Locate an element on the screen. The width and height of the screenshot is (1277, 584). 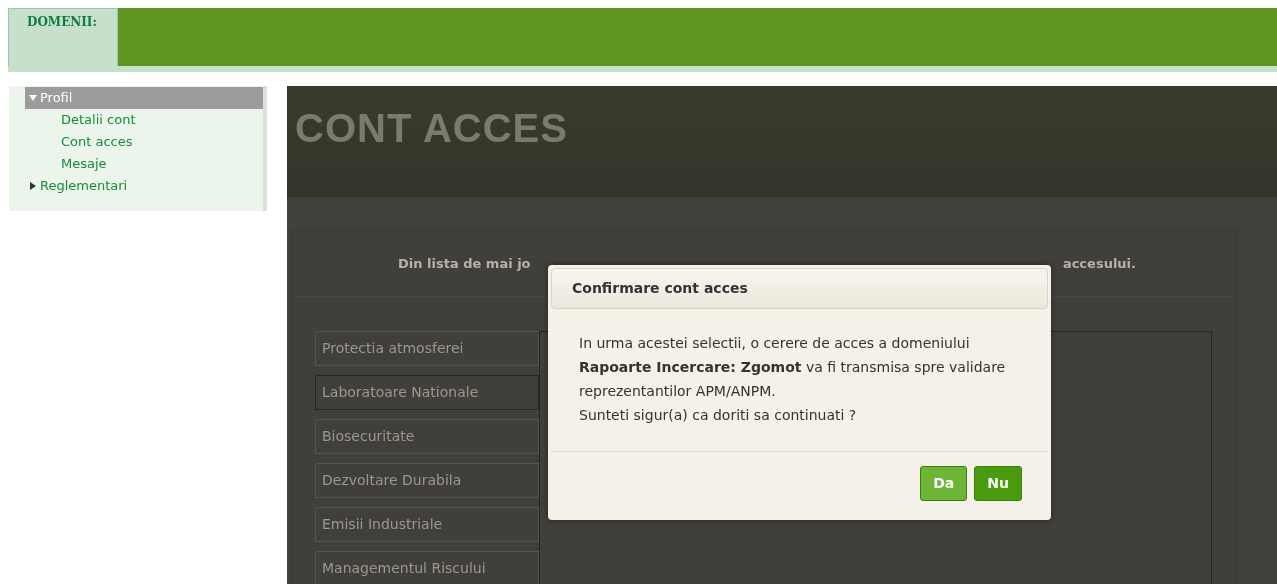
dialog-button: Da is located at coordinates (944, 483).